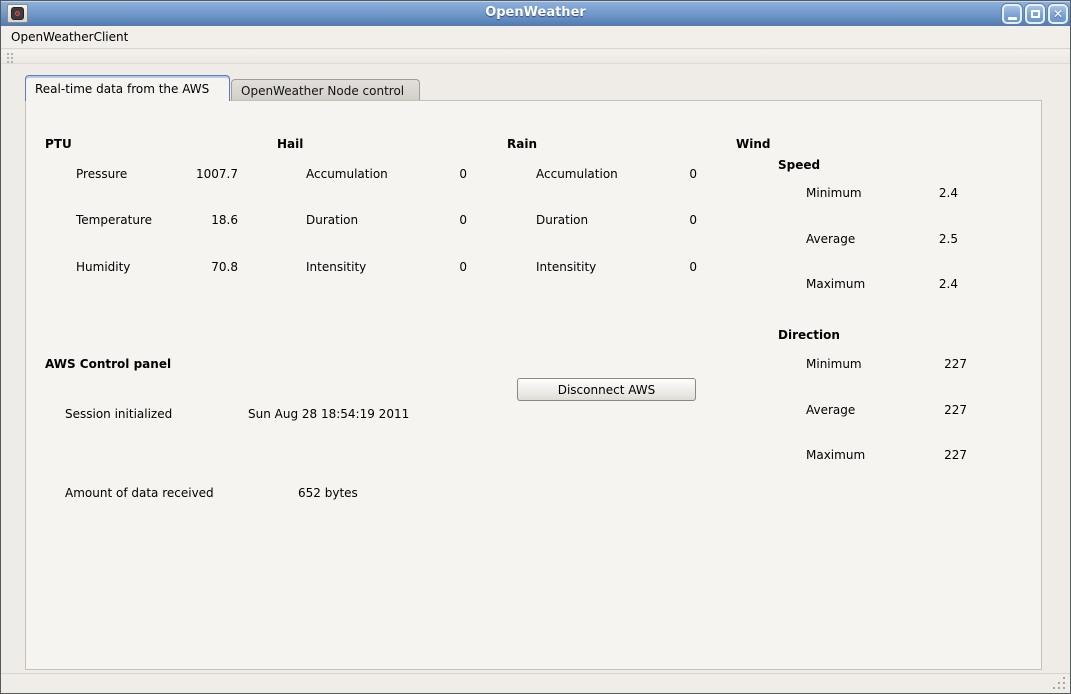 The width and height of the screenshot is (1071, 694). Describe the element at coordinates (328, 493) in the screenshot. I see `data-received-value: 652 bytes` at that location.